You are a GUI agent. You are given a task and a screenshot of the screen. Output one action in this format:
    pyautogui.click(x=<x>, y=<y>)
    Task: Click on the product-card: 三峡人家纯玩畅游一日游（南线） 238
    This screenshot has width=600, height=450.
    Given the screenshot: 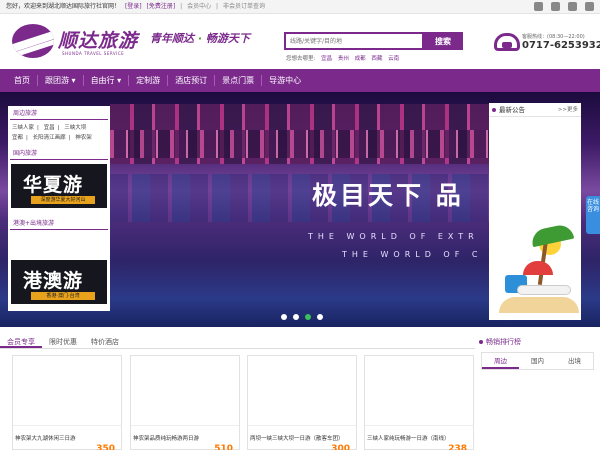 What is the action you would take?
    pyautogui.click(x=419, y=402)
    